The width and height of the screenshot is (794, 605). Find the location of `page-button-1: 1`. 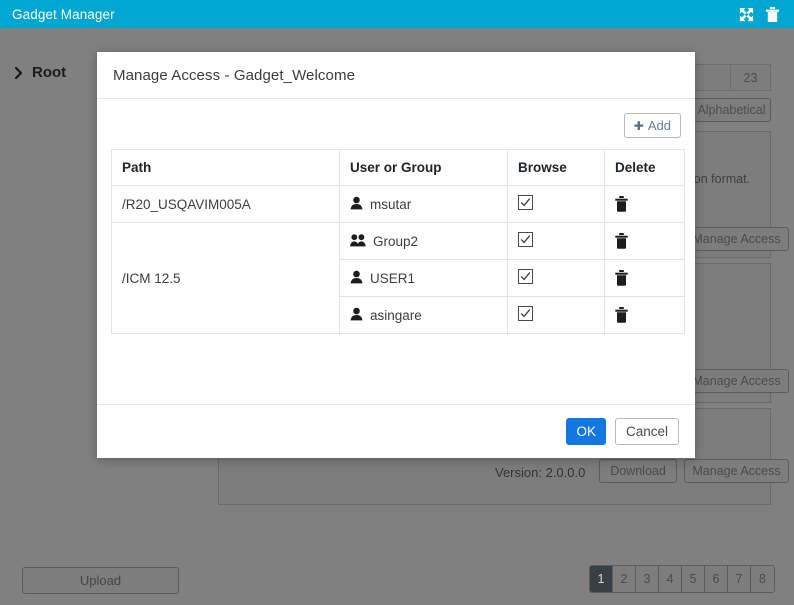

page-button-1: 1 is located at coordinates (601, 579).